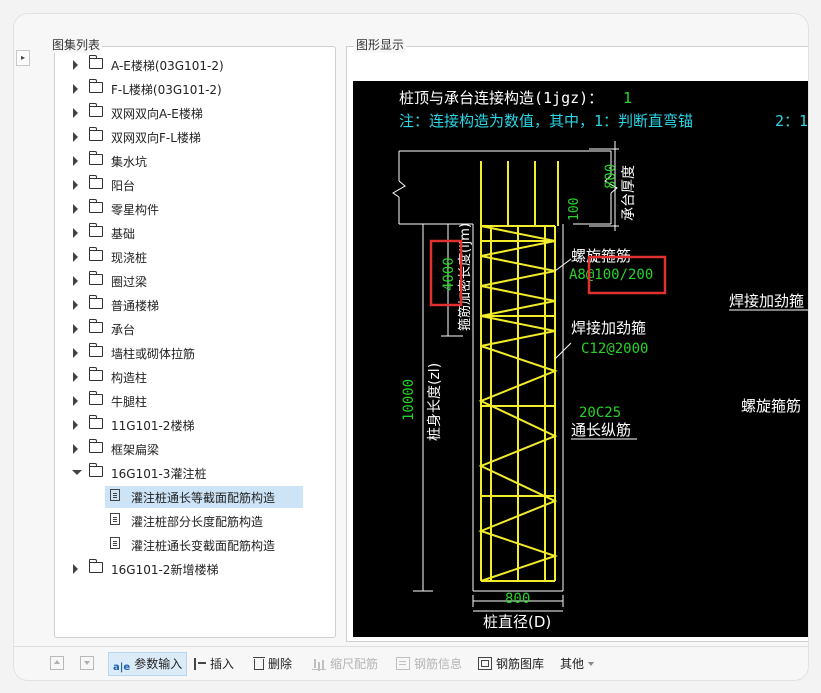  Describe the element at coordinates (519, 193) in the screenshot. I see `anchor-bars` at that location.